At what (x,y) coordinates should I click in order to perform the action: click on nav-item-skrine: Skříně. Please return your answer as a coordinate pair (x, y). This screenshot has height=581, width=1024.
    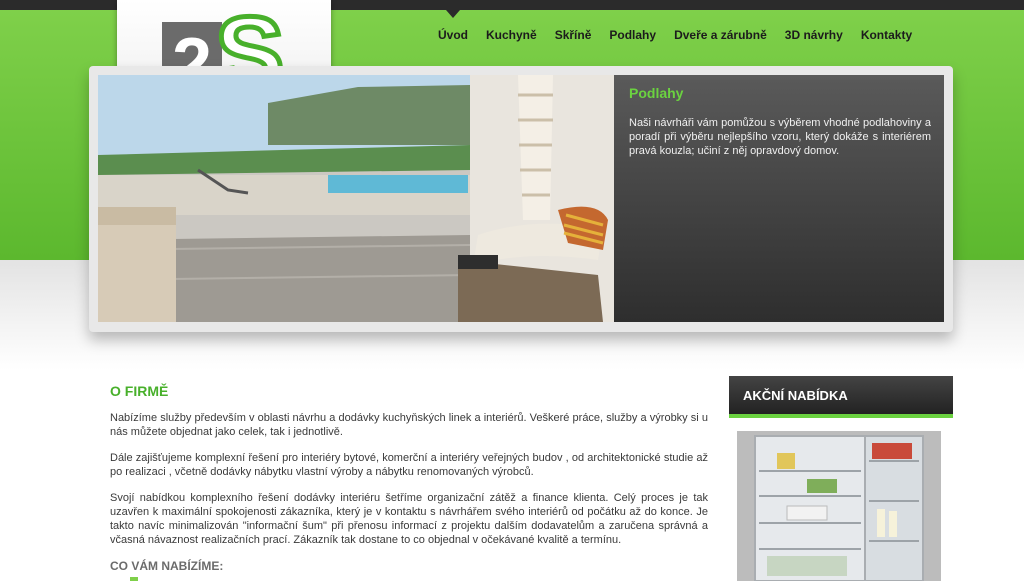
    Looking at the image, I should click on (573, 35).